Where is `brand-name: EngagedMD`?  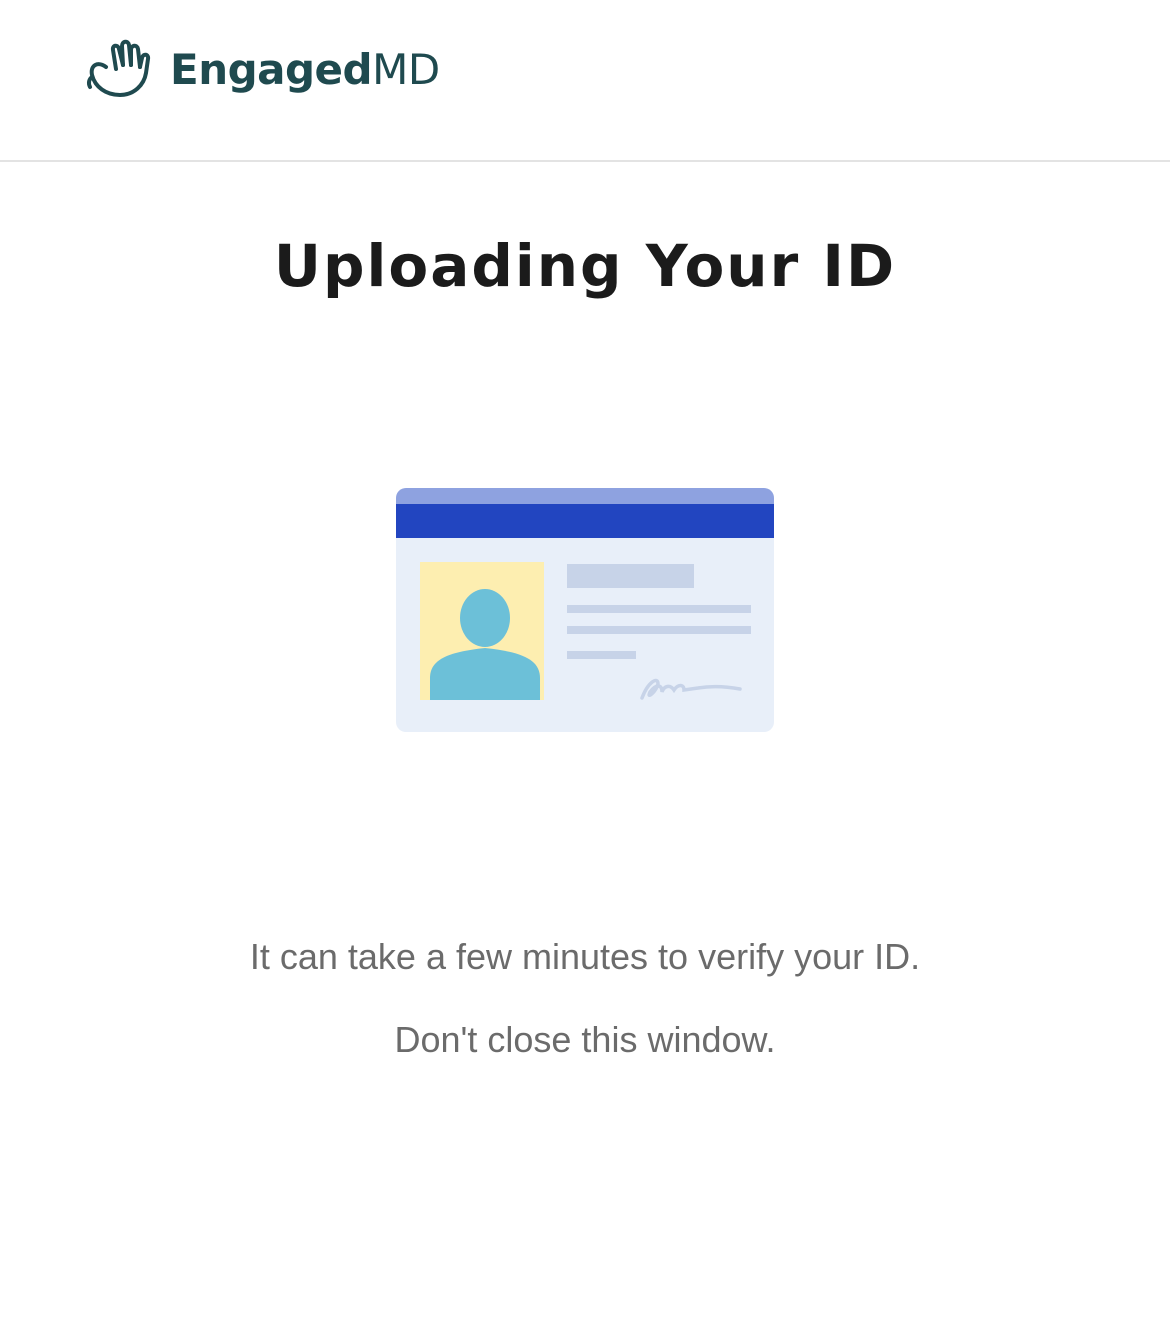
brand-name: EngagedMD is located at coordinates (305, 69).